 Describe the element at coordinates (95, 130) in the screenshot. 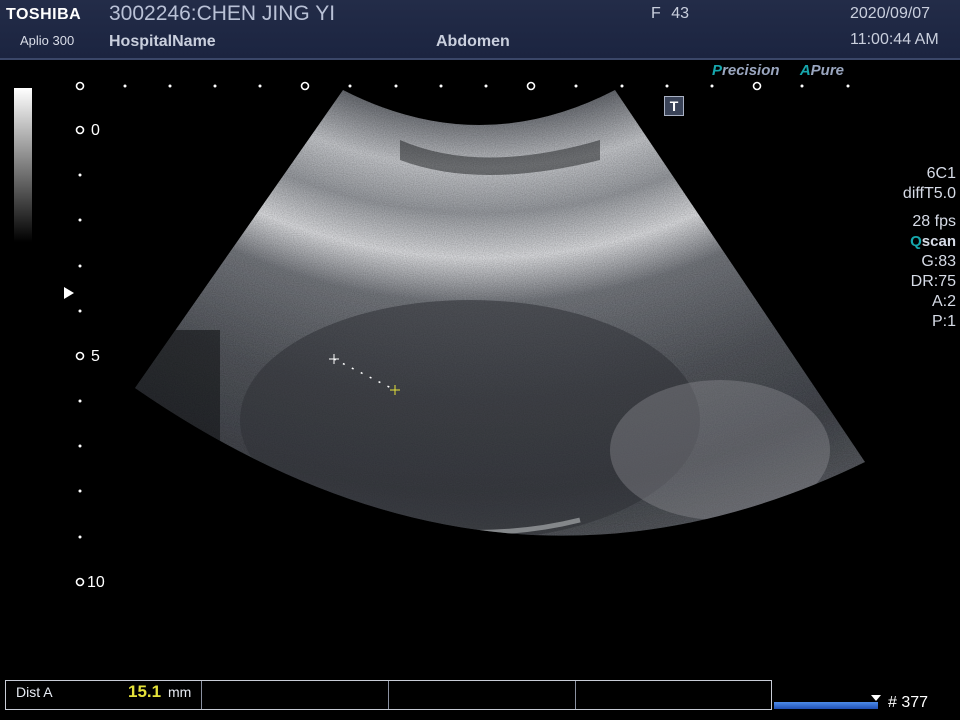

I see `depth-label-0: 0` at that location.